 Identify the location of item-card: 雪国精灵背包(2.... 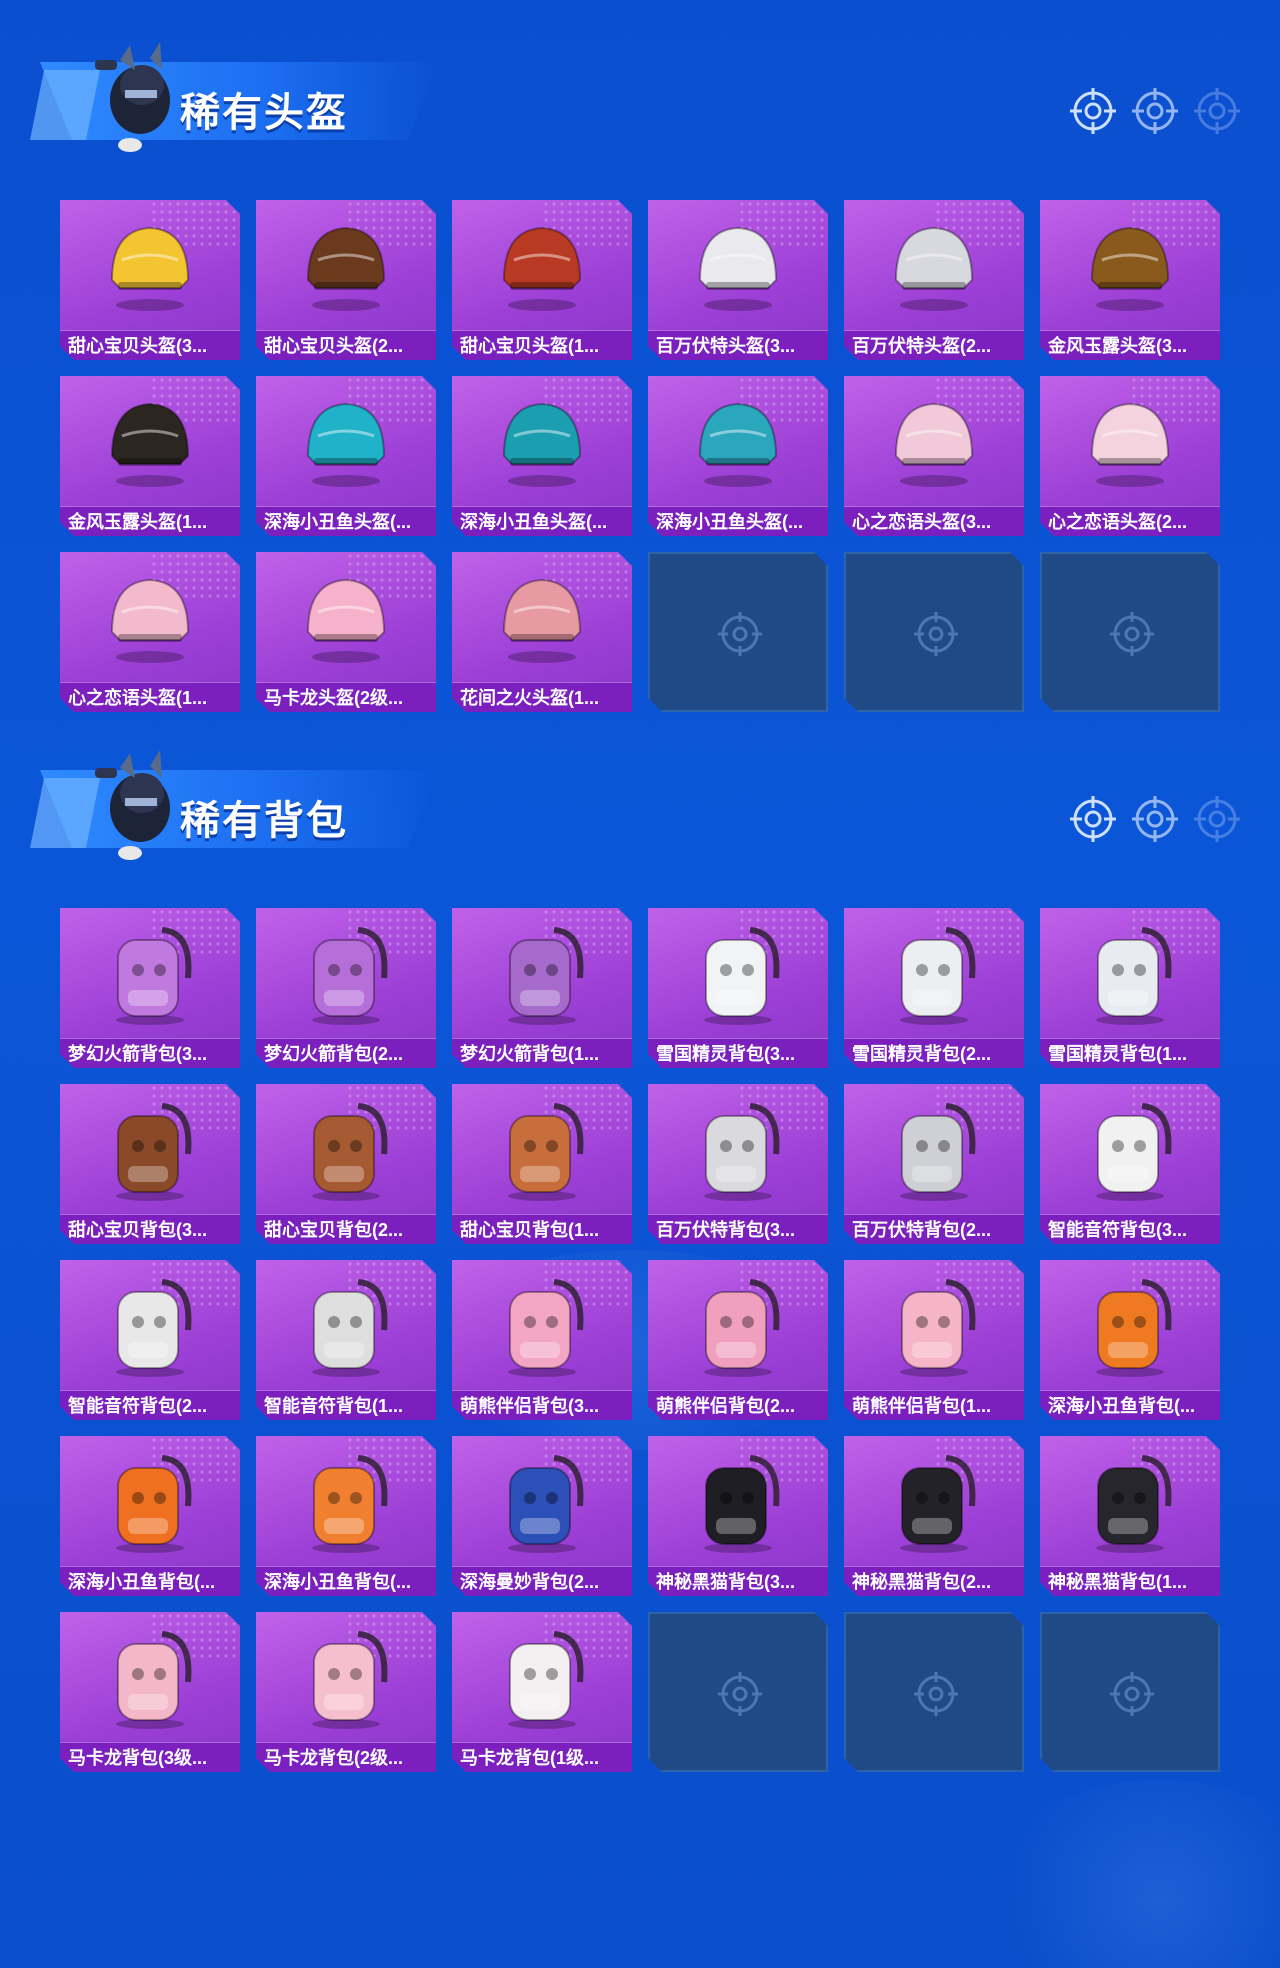
(934, 988).